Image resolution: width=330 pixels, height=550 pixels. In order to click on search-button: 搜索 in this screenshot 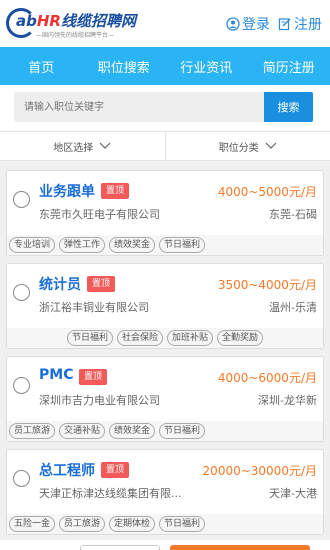, I will do `click(288, 107)`.